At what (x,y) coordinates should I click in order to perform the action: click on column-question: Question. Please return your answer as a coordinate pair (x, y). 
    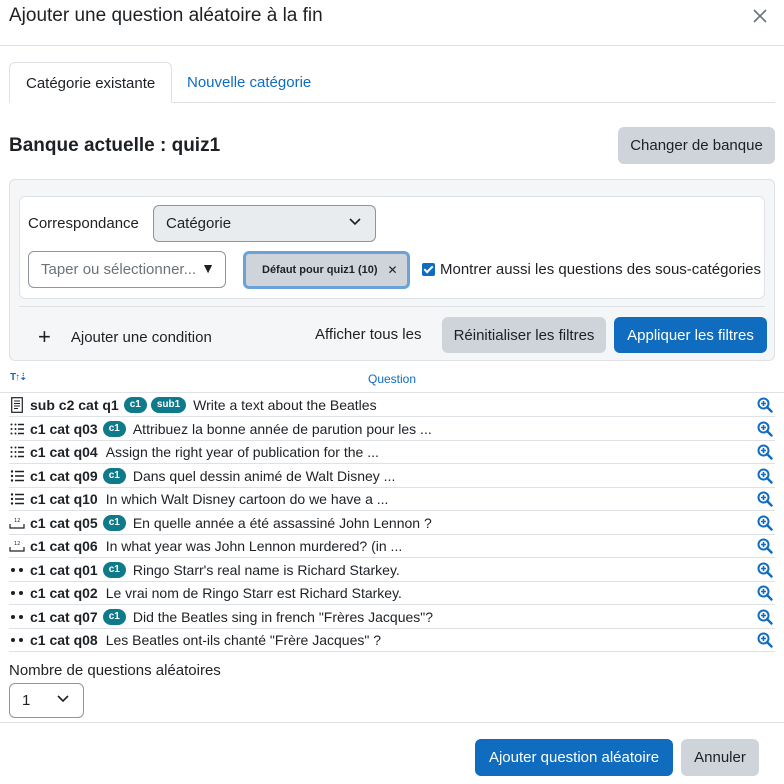
    Looking at the image, I should click on (392, 379).